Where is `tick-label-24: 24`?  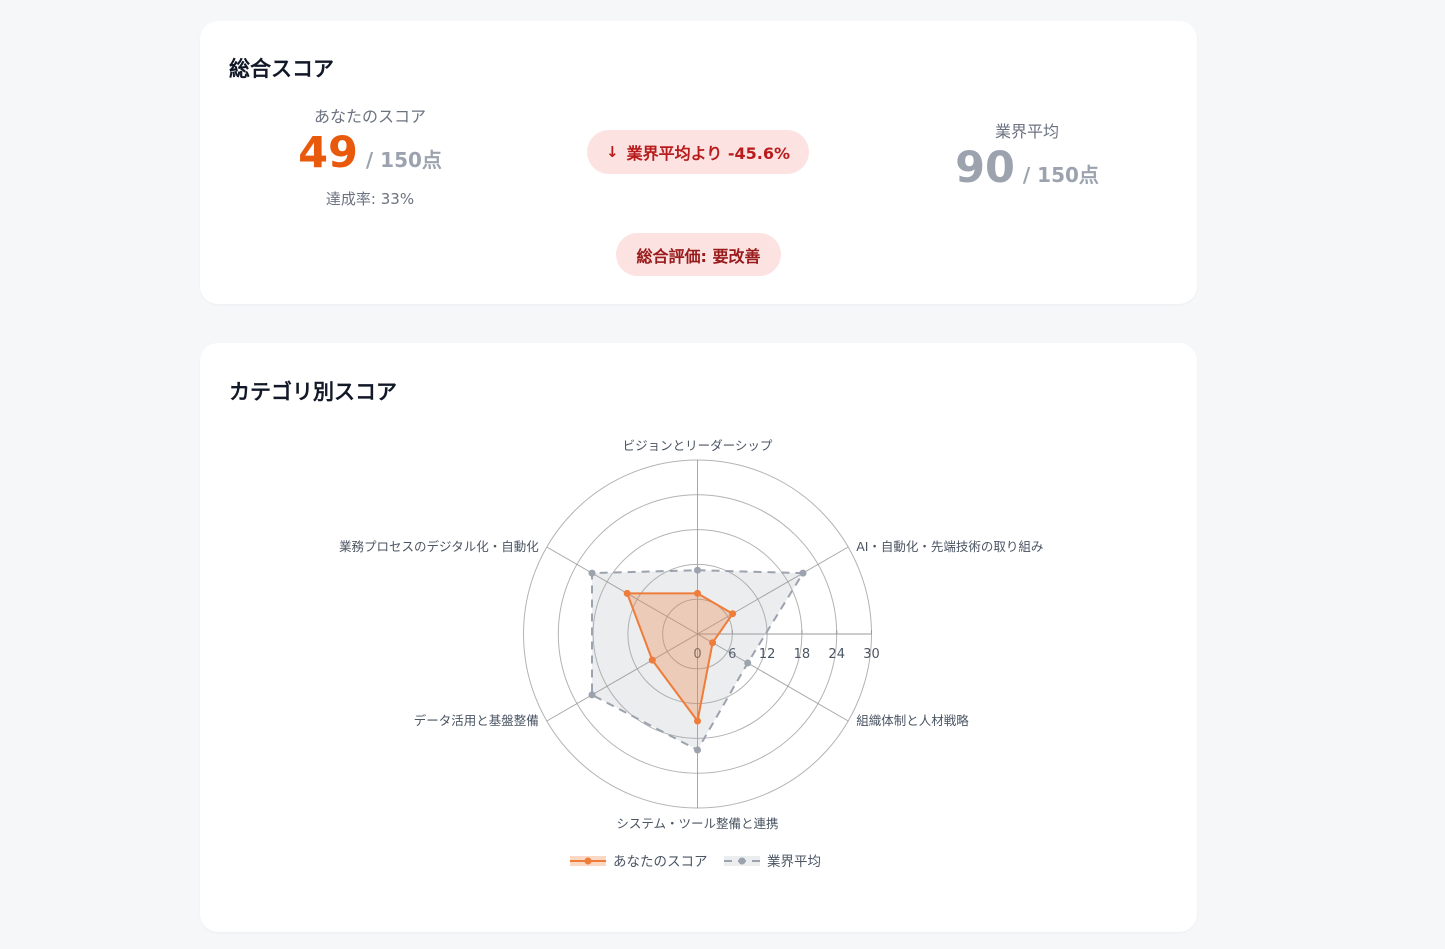
tick-label-24: 24 is located at coordinates (836, 654).